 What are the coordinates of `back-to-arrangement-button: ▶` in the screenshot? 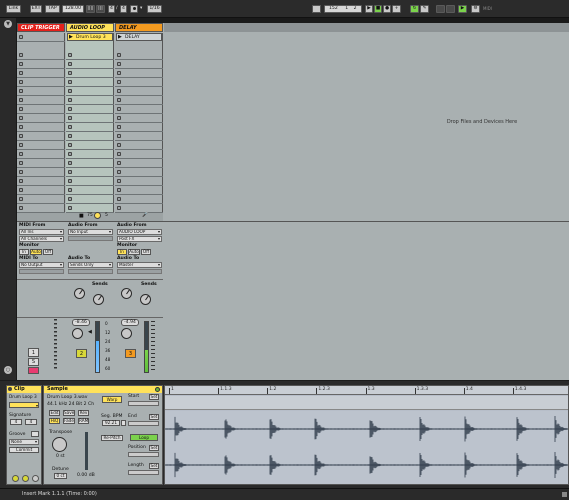 It's located at (462, 9).